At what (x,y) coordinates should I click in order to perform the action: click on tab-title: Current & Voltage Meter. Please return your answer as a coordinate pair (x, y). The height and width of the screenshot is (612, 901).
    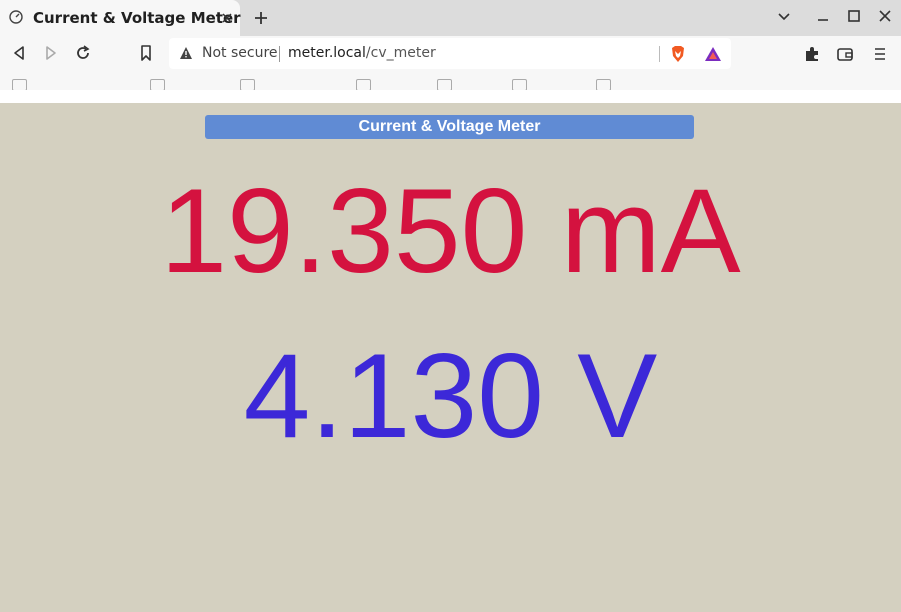
    Looking at the image, I should click on (137, 18).